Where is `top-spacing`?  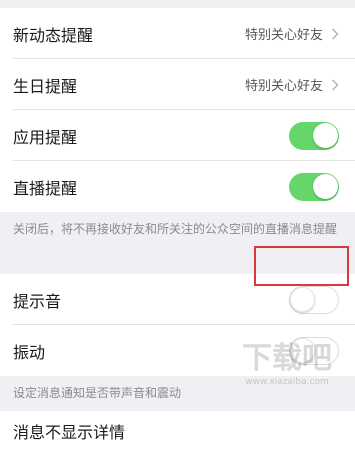 top-spacing is located at coordinates (177, 4).